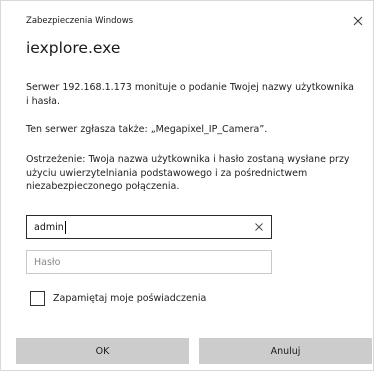 The image size is (374, 371). What do you see at coordinates (149, 227) in the screenshot?
I see `username-input: admin` at bounding box center [149, 227].